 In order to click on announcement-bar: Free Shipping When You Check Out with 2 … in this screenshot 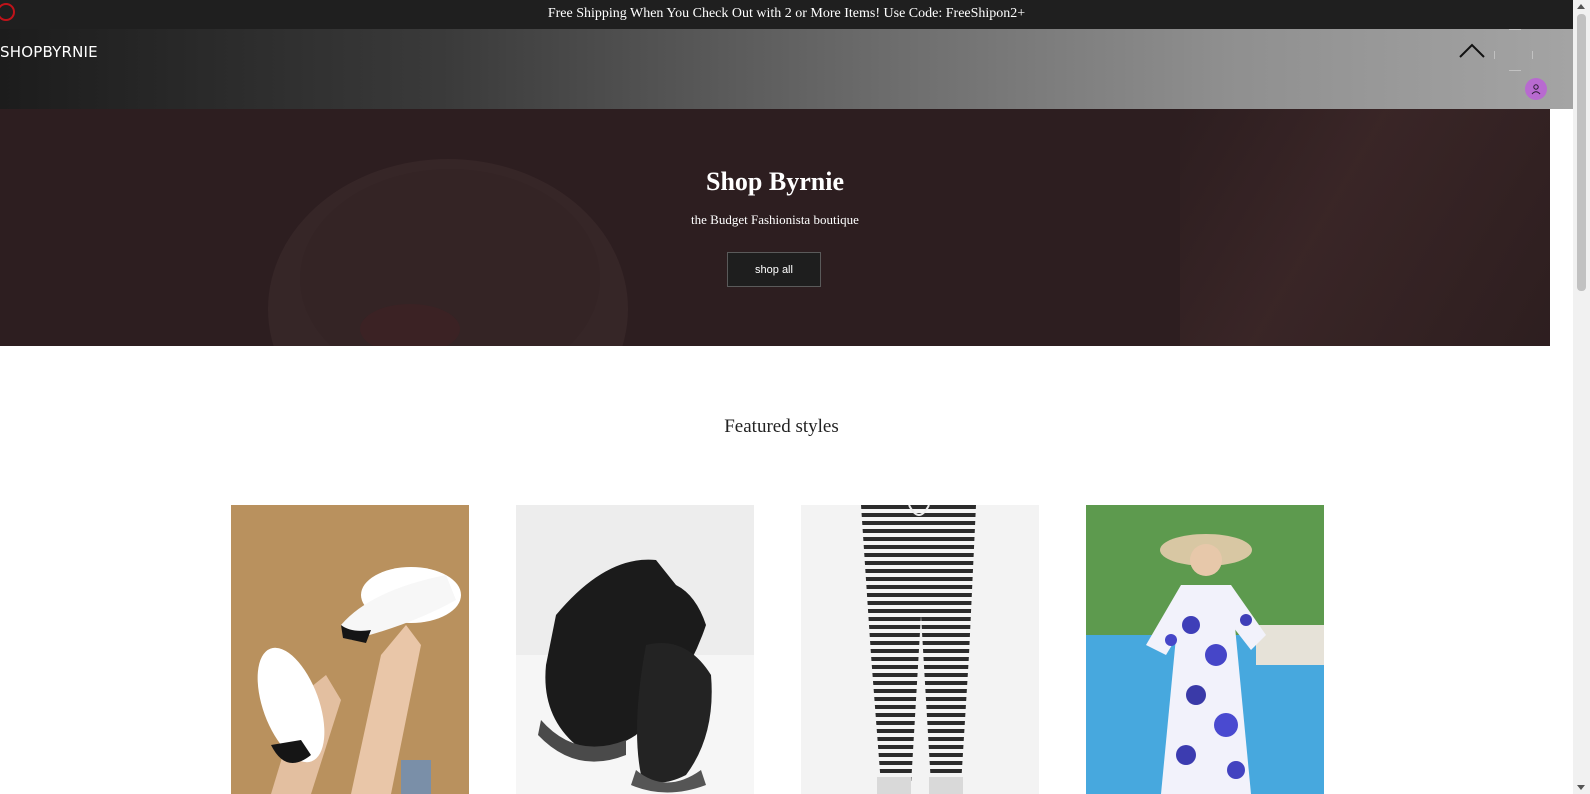, I will do `click(786, 14)`.